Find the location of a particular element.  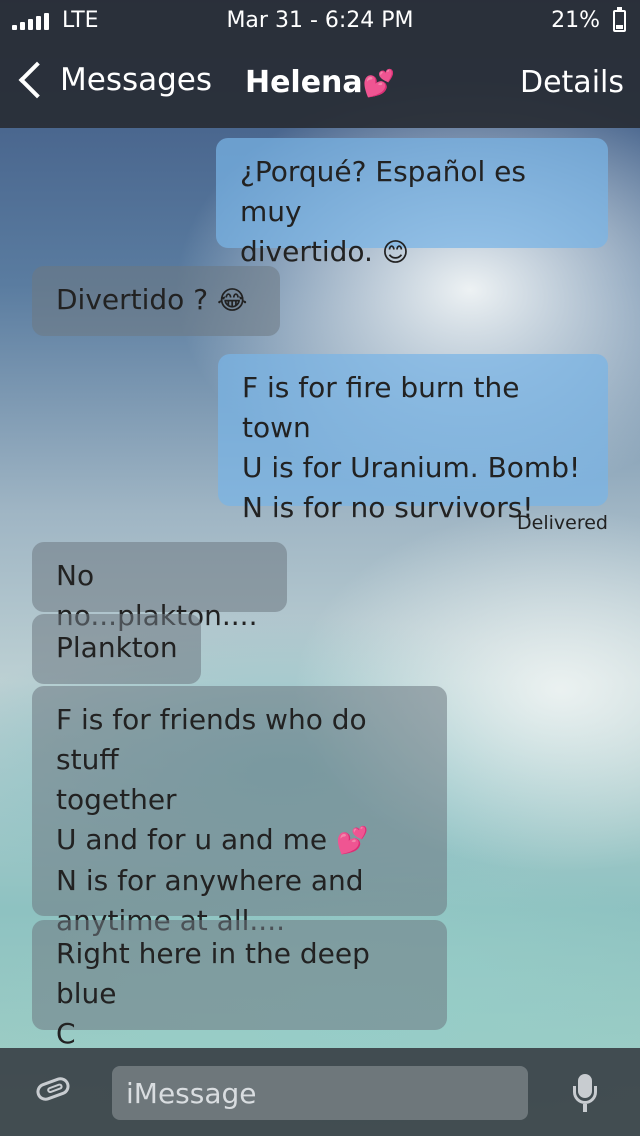

contact-name: Helena is located at coordinates (303, 82).